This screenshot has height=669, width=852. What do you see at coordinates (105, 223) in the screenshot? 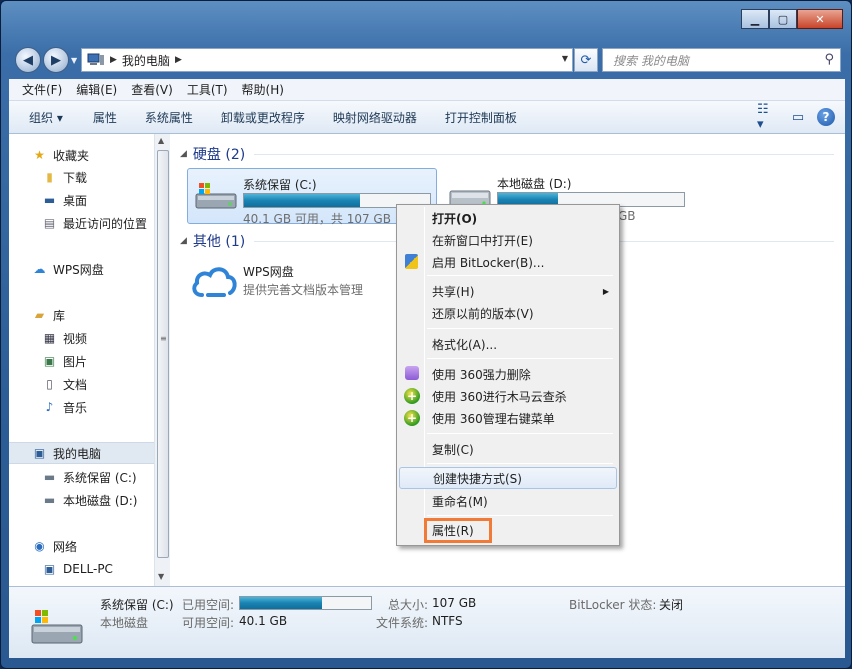
I see `sidebar-item-label: 最近访问的位置` at bounding box center [105, 223].